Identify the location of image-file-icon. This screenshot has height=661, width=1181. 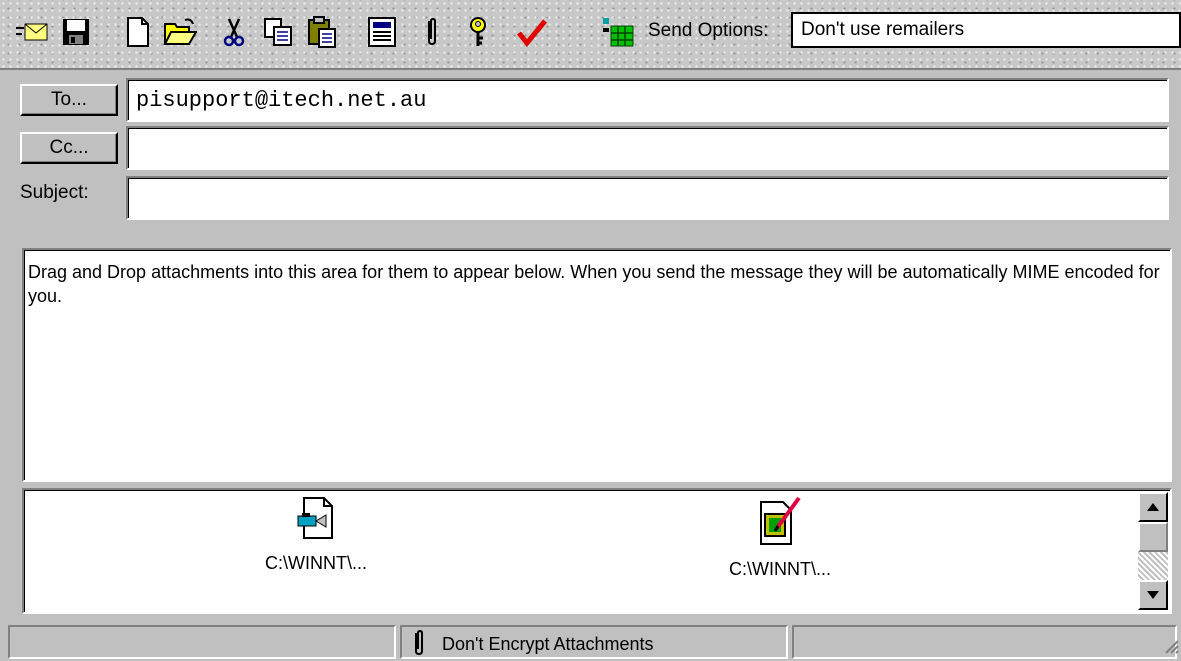
(780, 523).